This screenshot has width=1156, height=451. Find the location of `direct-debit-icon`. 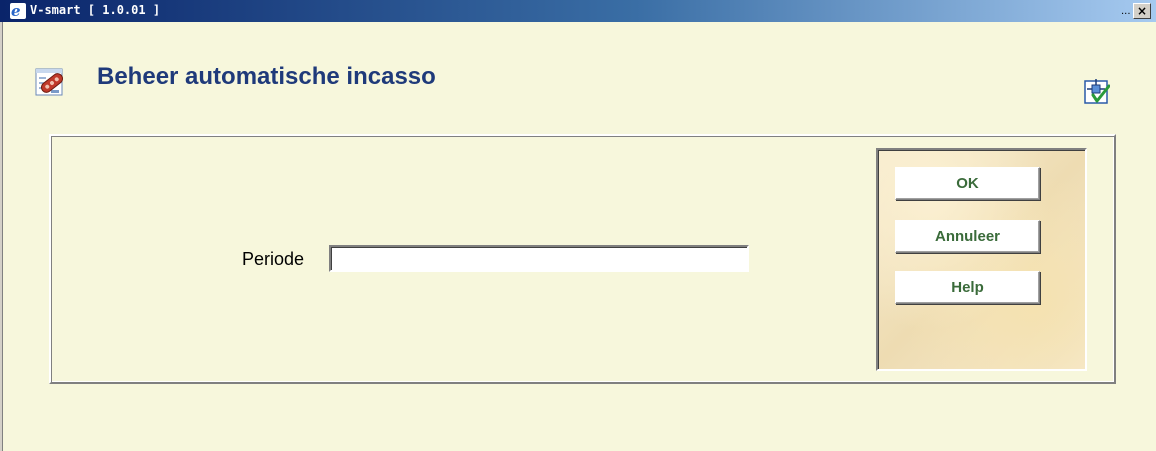

direct-debit-icon is located at coordinates (49, 82).